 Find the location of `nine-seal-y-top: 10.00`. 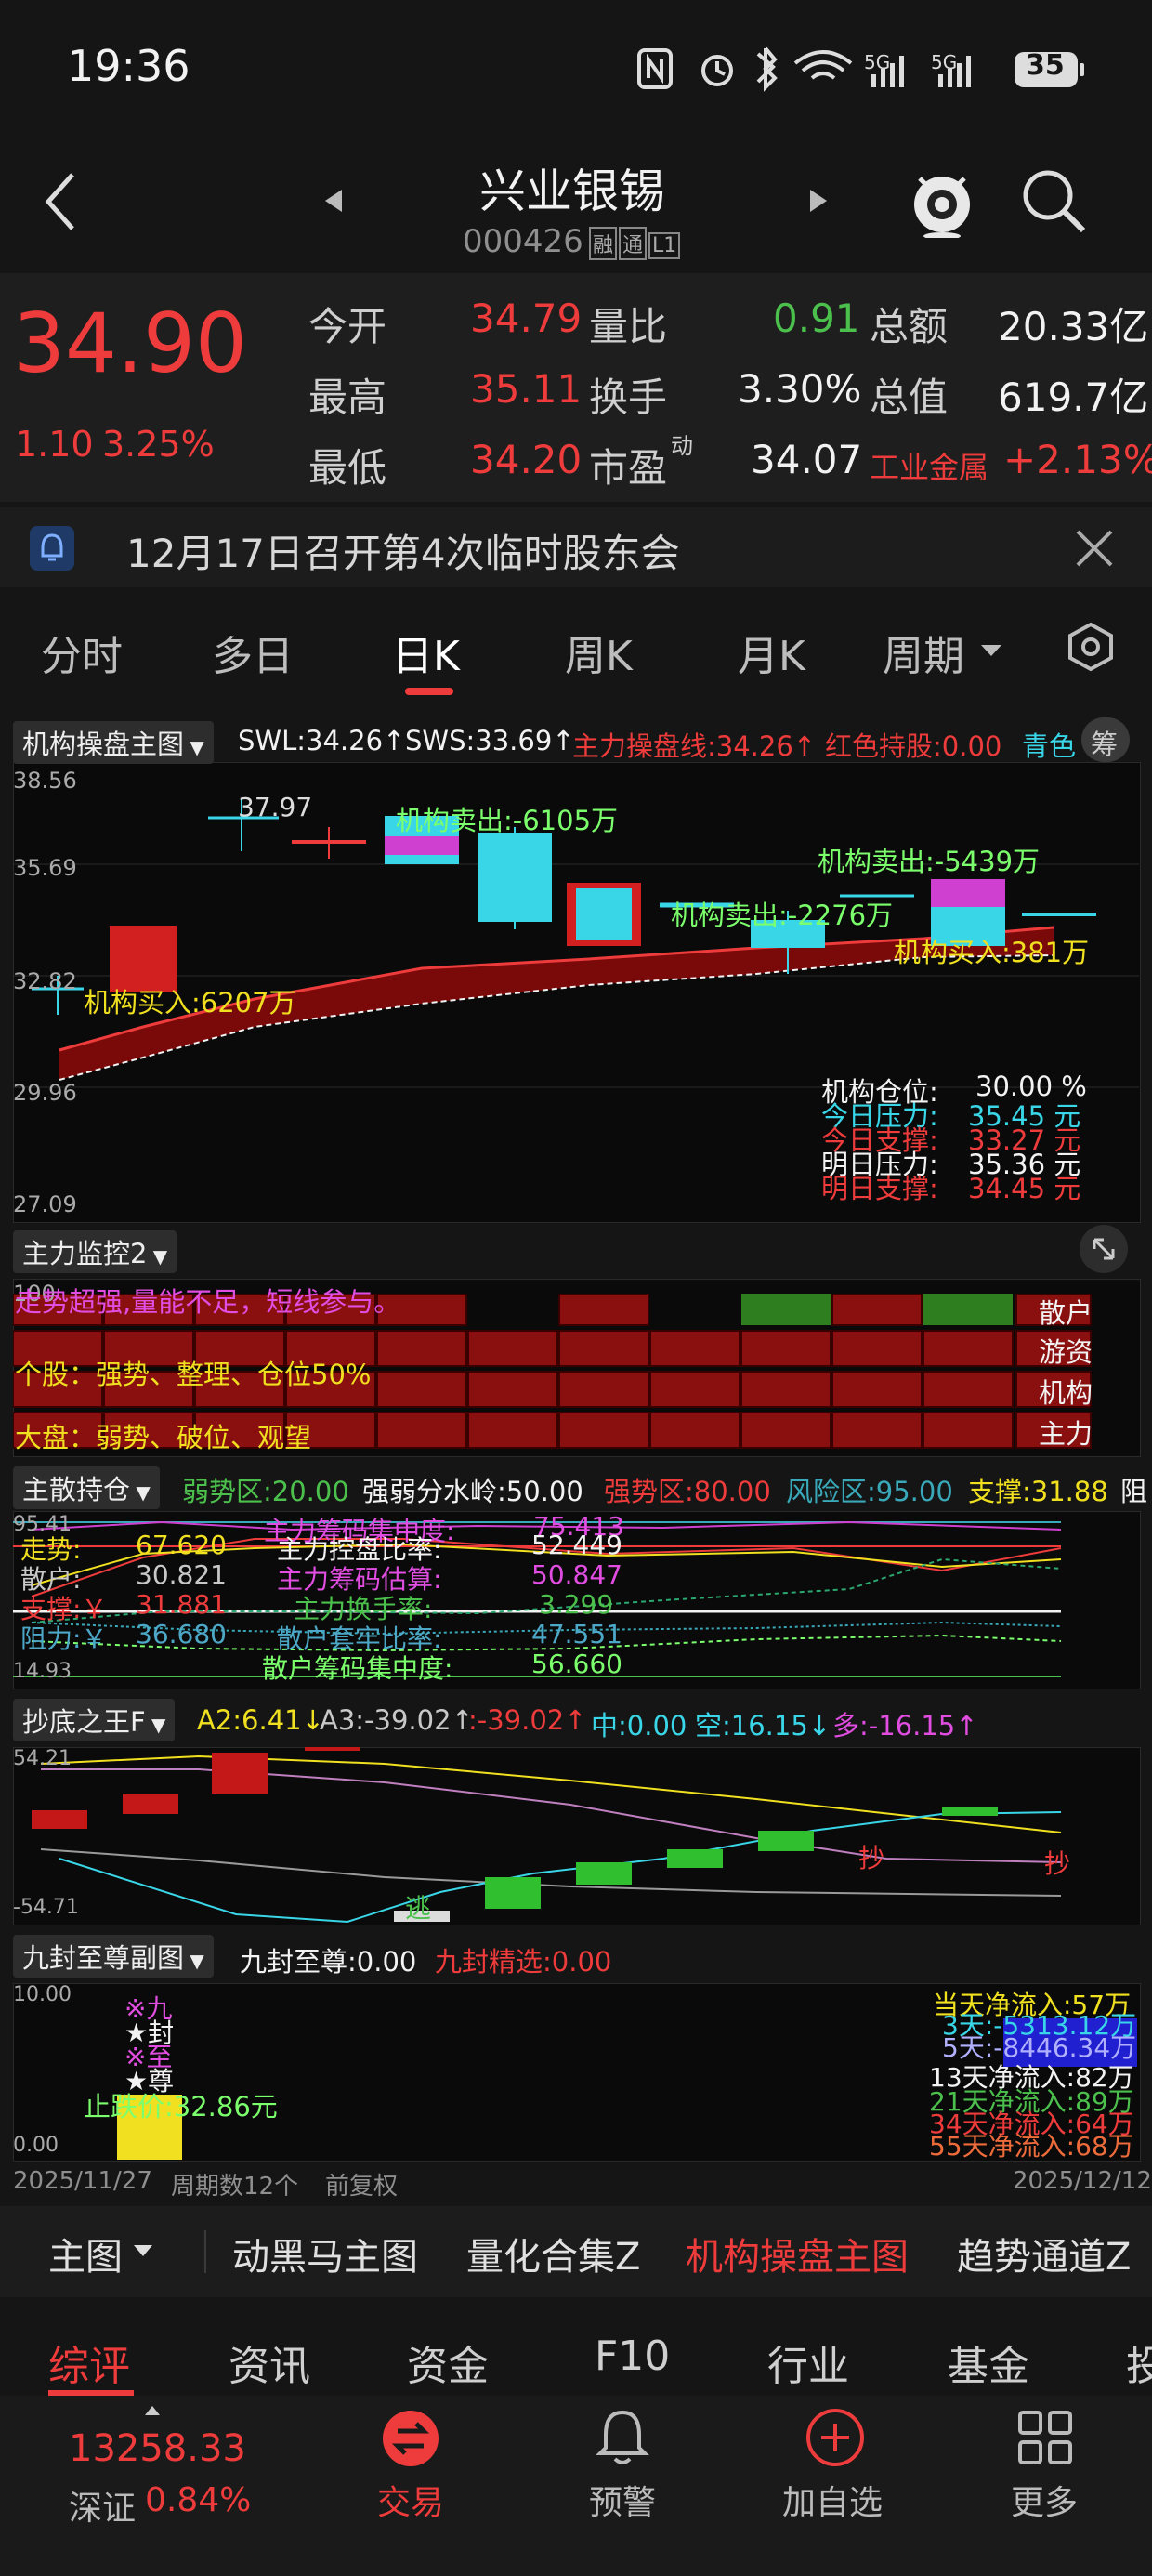

nine-seal-y-top: 10.00 is located at coordinates (42, 1994).